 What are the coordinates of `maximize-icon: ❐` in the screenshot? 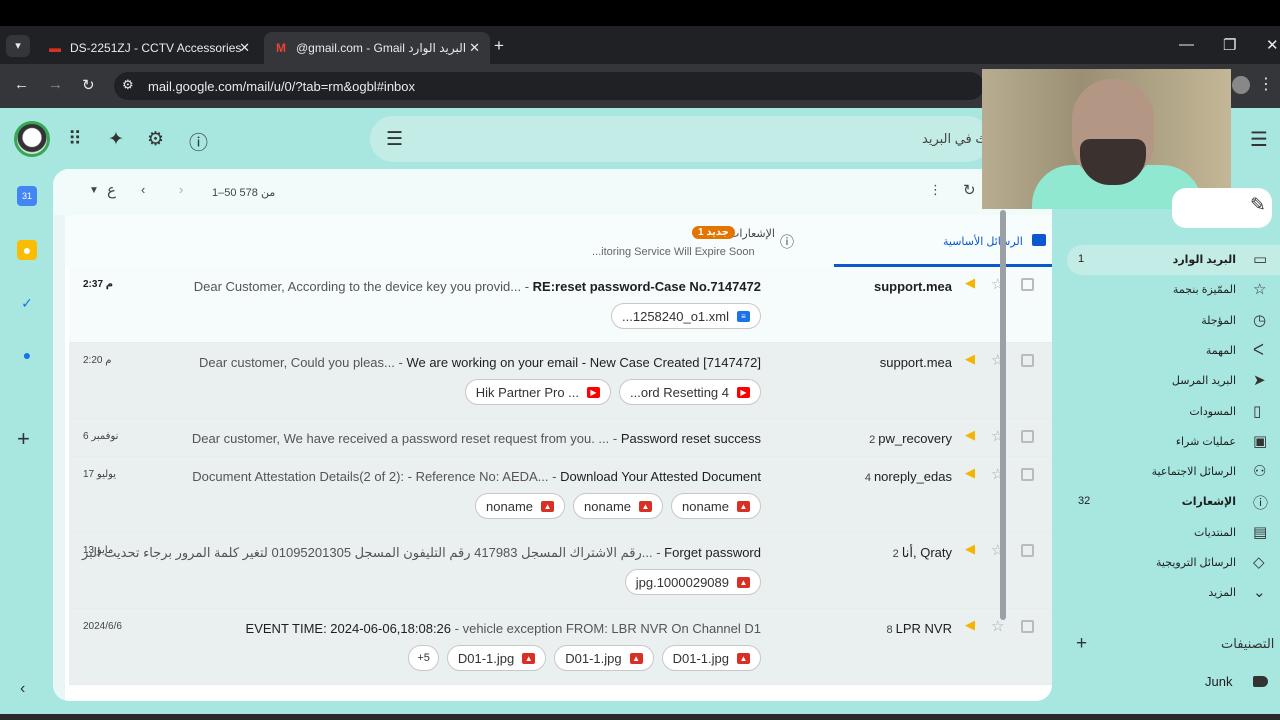 It's located at (1229, 45).